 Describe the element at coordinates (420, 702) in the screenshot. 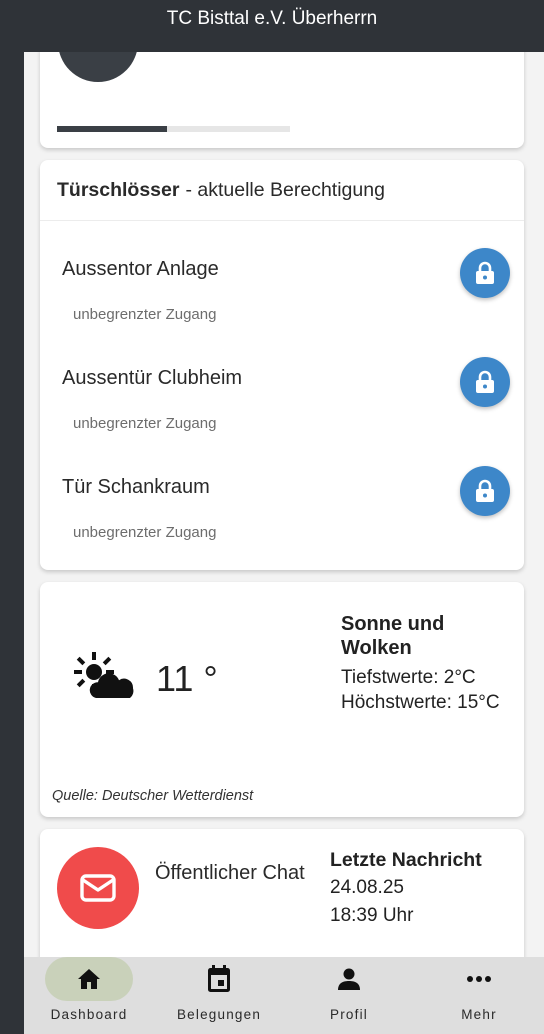

I see `max-temperature: Höchstwerte: 15°C` at that location.